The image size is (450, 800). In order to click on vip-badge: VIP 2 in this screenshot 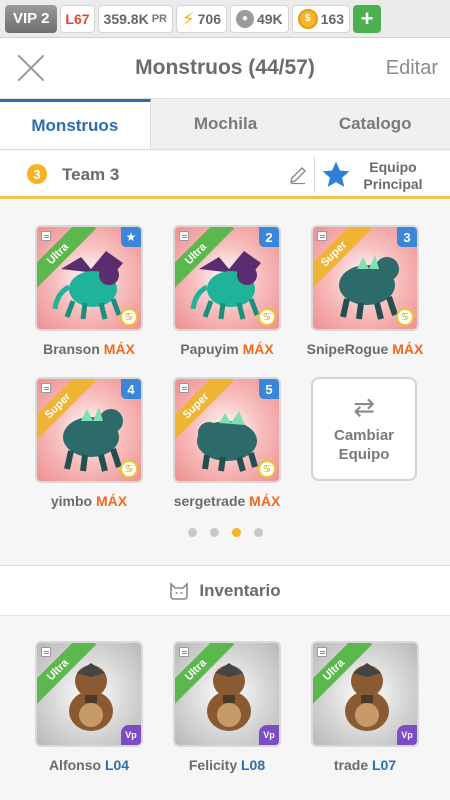, I will do `click(31, 18)`.